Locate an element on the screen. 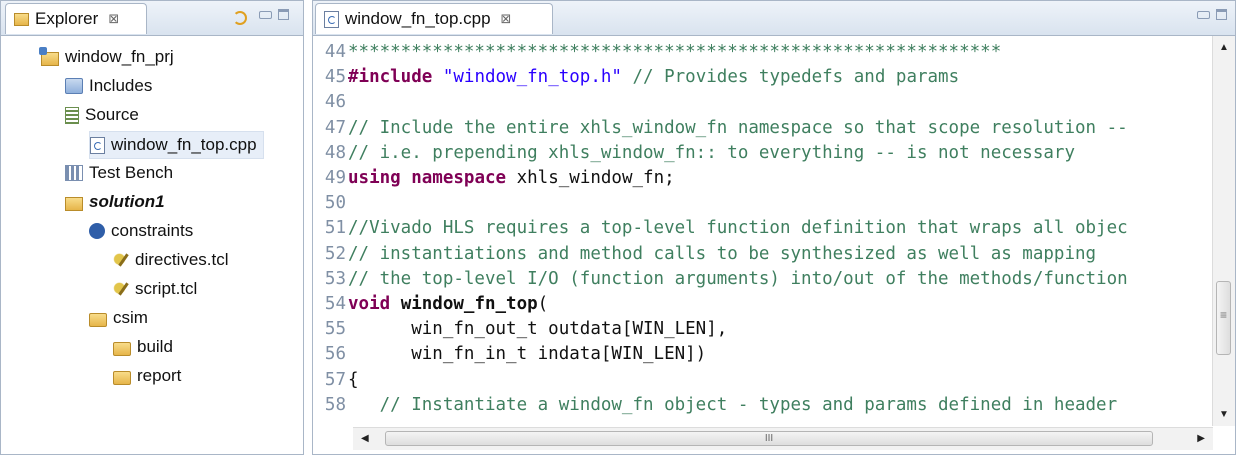  code-token: #include is located at coordinates (390, 77).